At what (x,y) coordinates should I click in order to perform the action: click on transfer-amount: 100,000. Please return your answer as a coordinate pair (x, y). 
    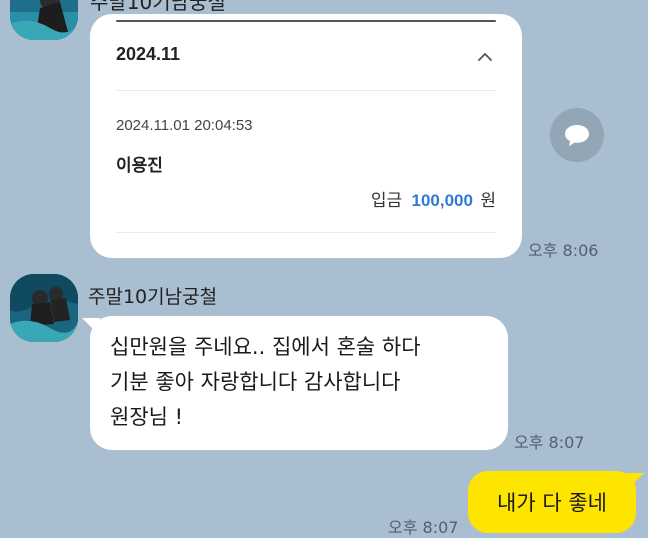
    Looking at the image, I should click on (442, 200).